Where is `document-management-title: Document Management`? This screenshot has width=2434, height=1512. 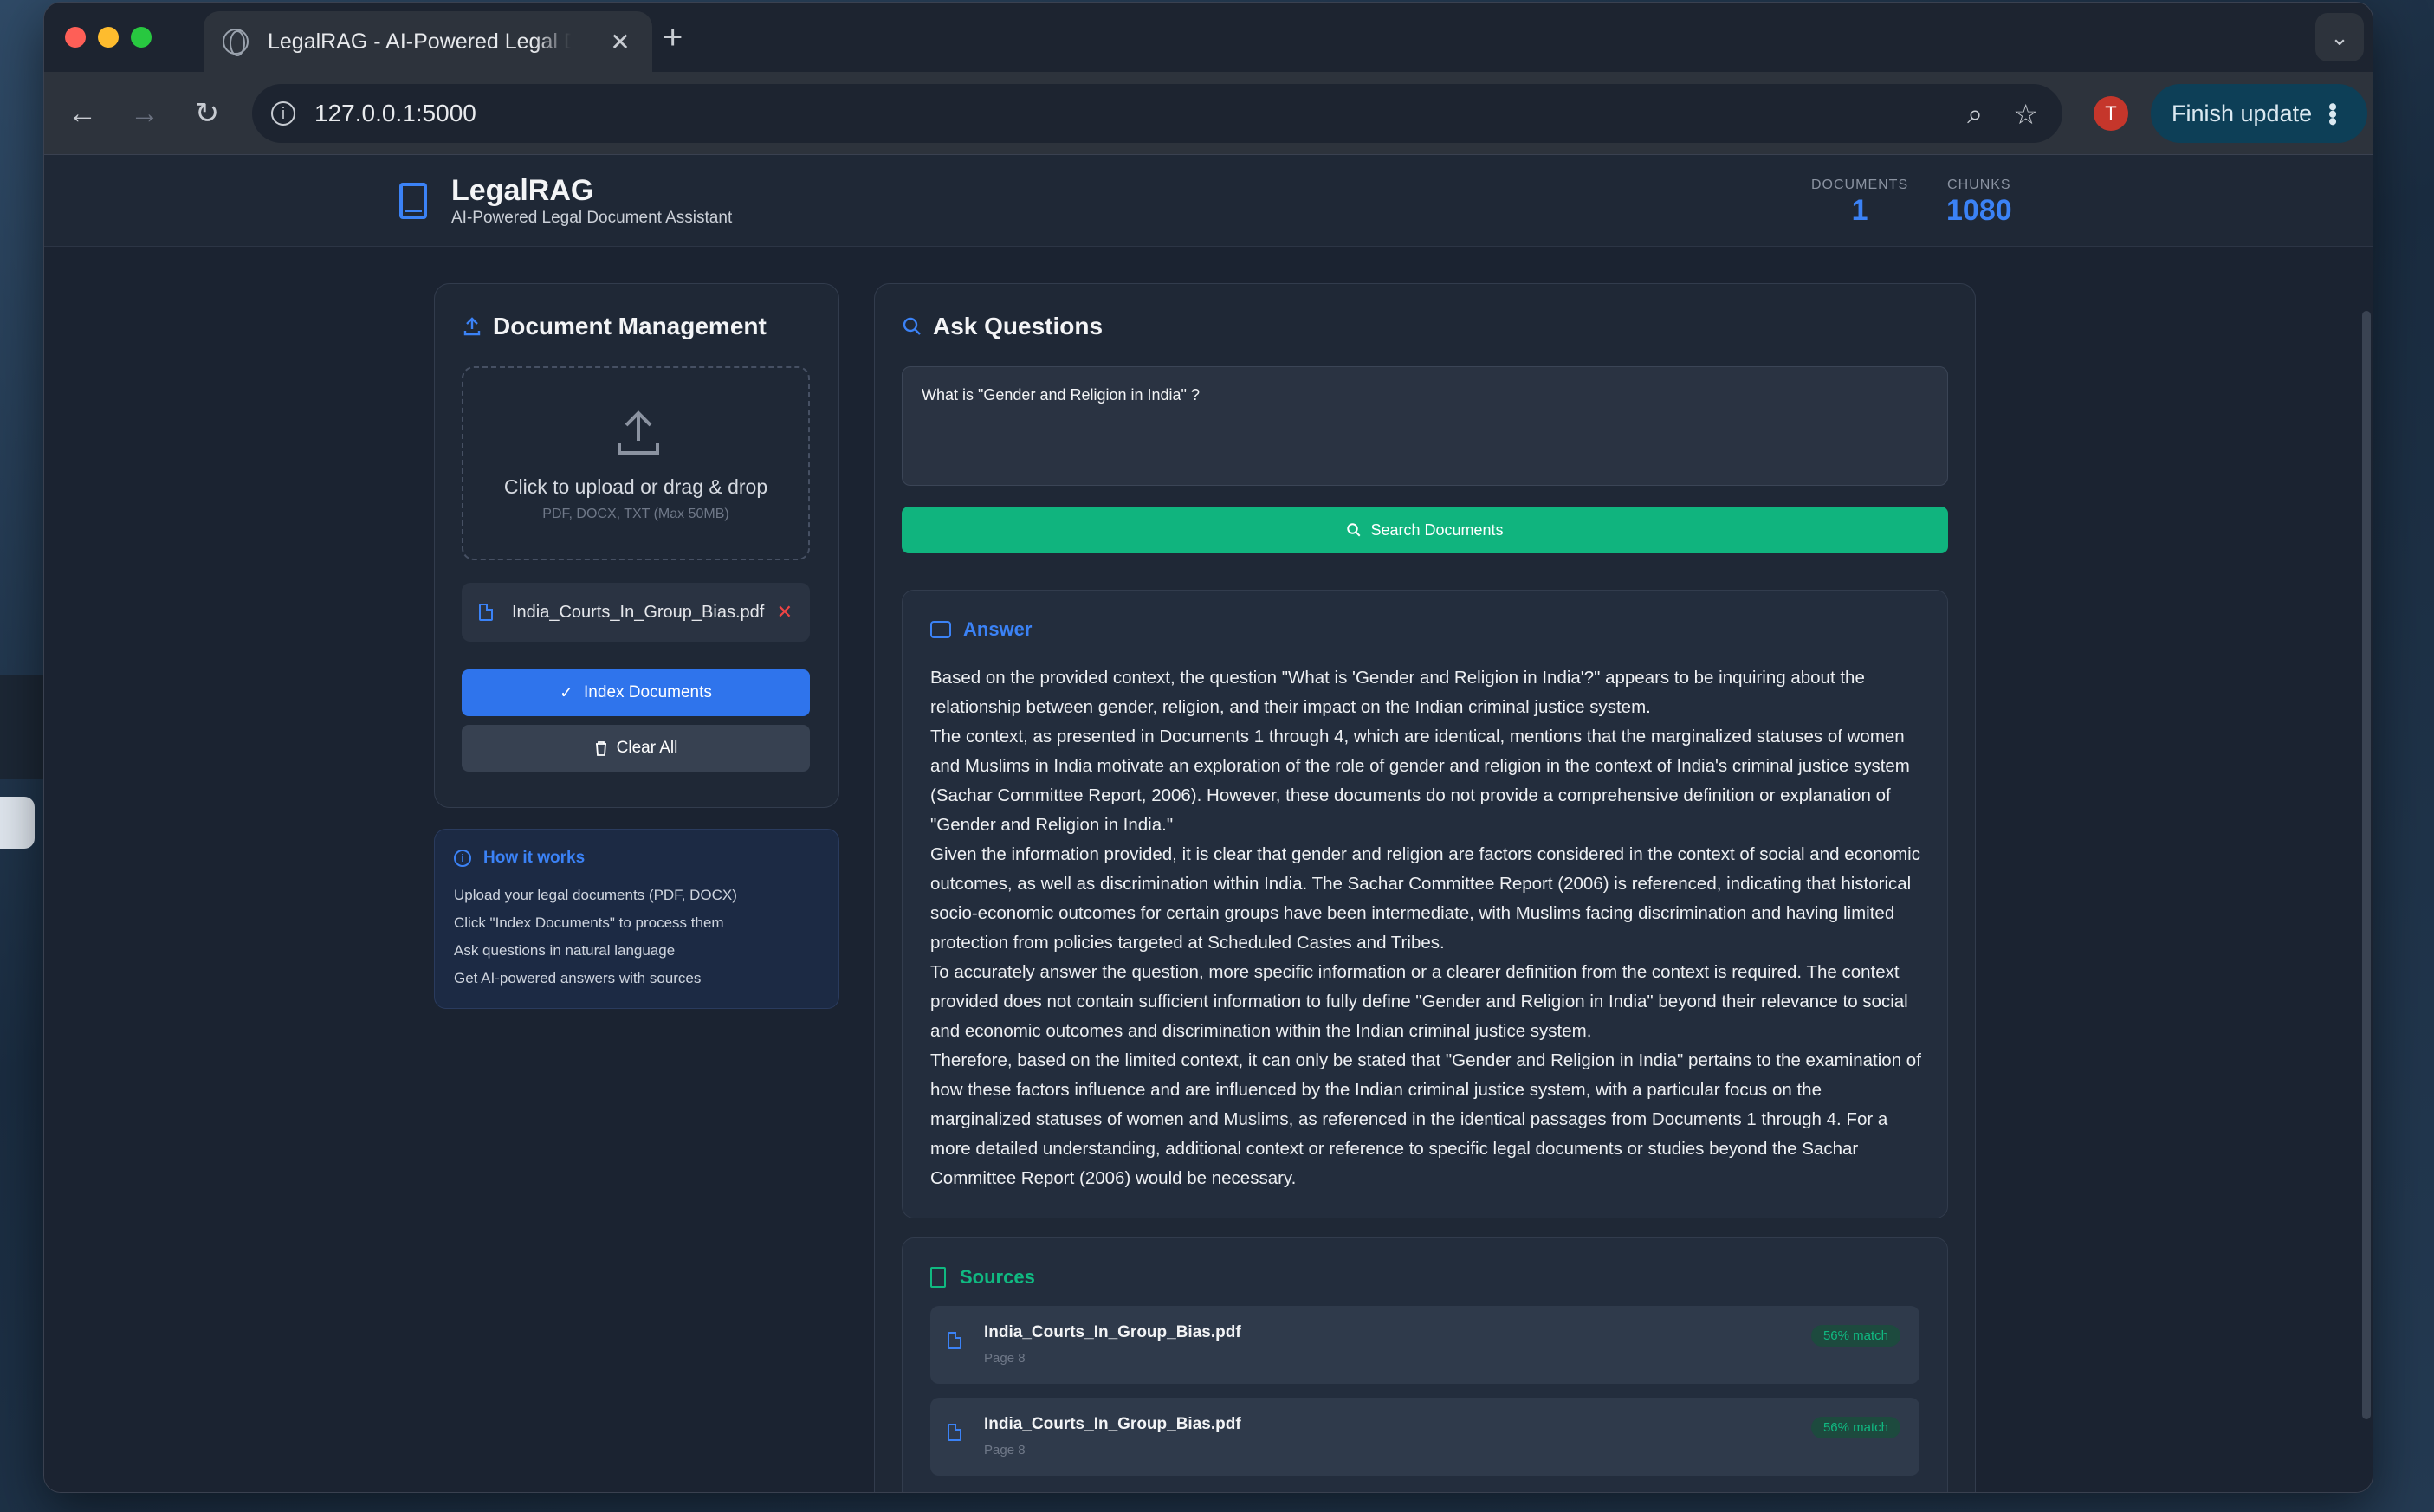
document-management-title: Document Management is located at coordinates (614, 326).